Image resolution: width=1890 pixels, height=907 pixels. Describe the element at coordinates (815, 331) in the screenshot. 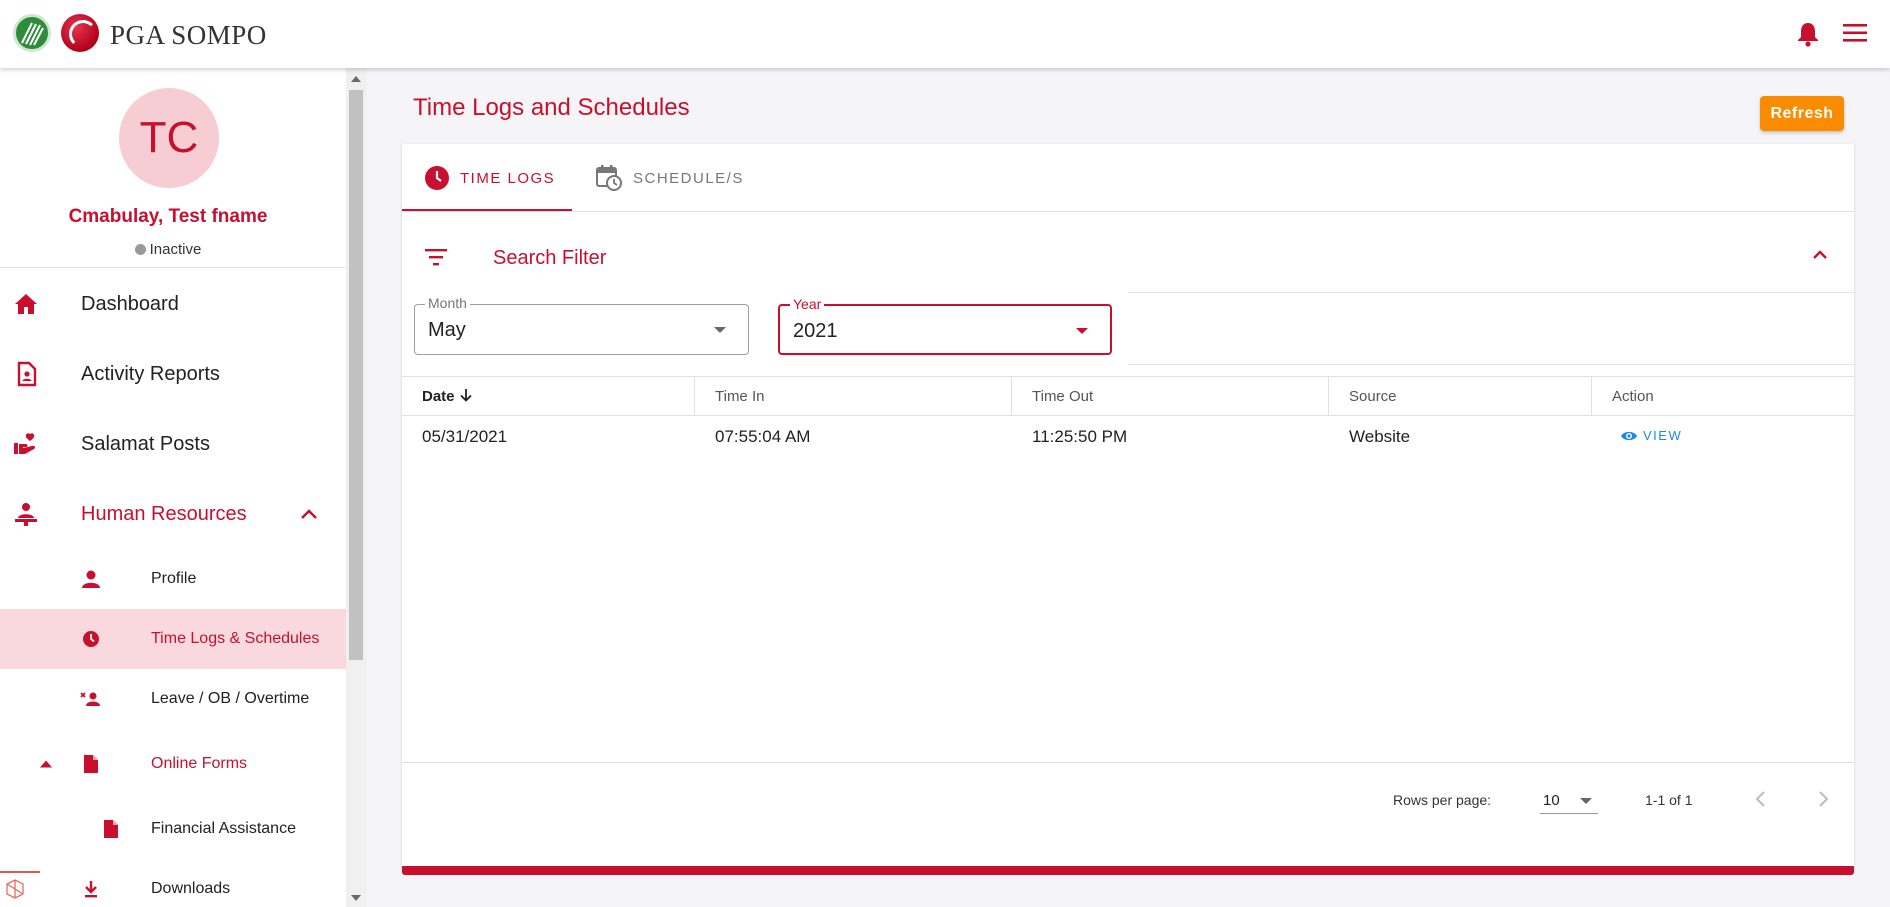

I see `year-value: 2021` at that location.